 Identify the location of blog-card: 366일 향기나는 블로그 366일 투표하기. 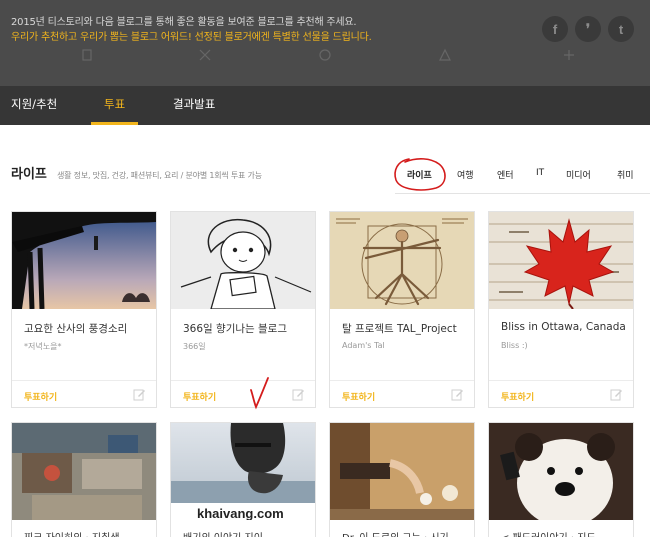
(243, 309).